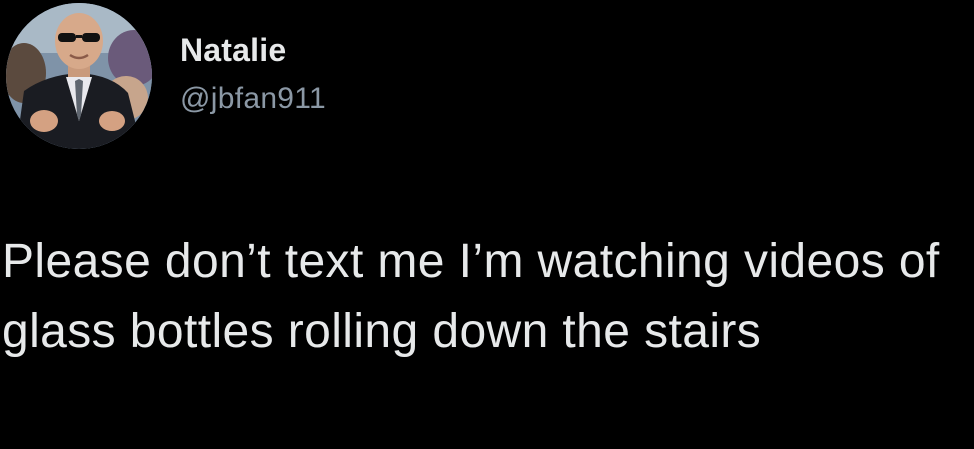 The width and height of the screenshot is (974, 449). I want to click on tweet-author: Natalie @jbfan911, so click(253, 73).